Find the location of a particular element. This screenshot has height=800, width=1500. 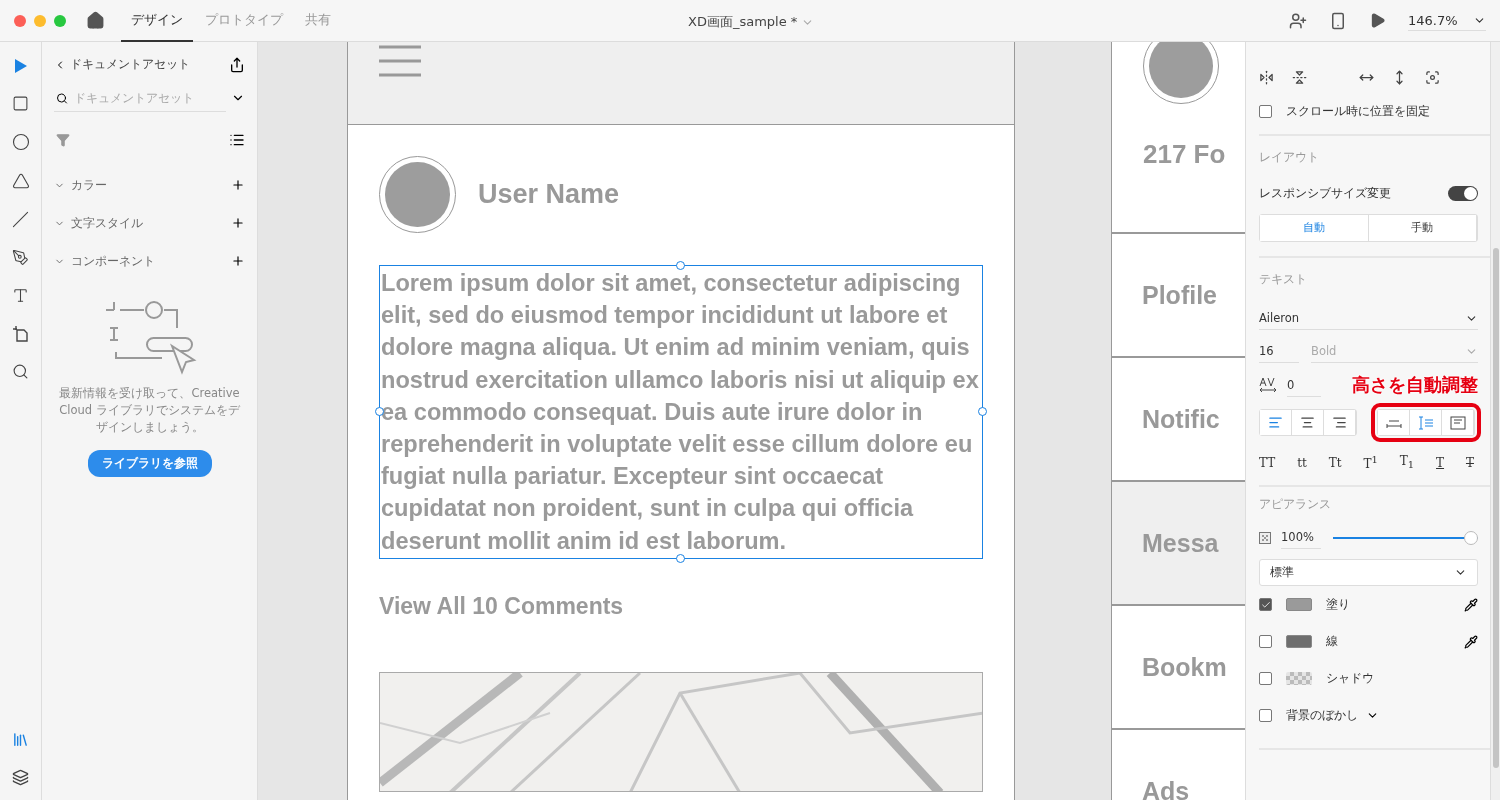

phone-icon is located at coordinates (1338, 20).